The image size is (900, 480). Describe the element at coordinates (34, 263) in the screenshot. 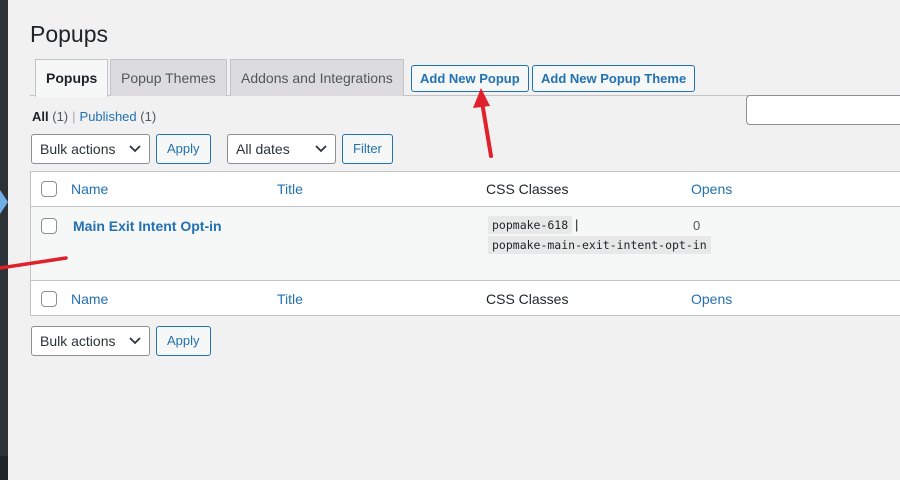

I see `red-line-annotation` at that location.